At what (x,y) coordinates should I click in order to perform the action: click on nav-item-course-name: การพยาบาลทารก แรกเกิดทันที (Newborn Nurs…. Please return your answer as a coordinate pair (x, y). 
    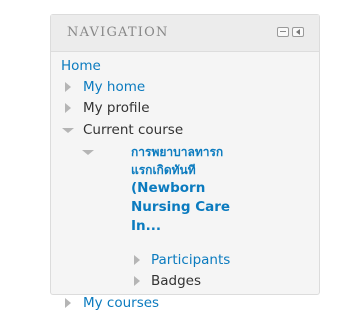
    Looking at the image, I should click on (180, 189).